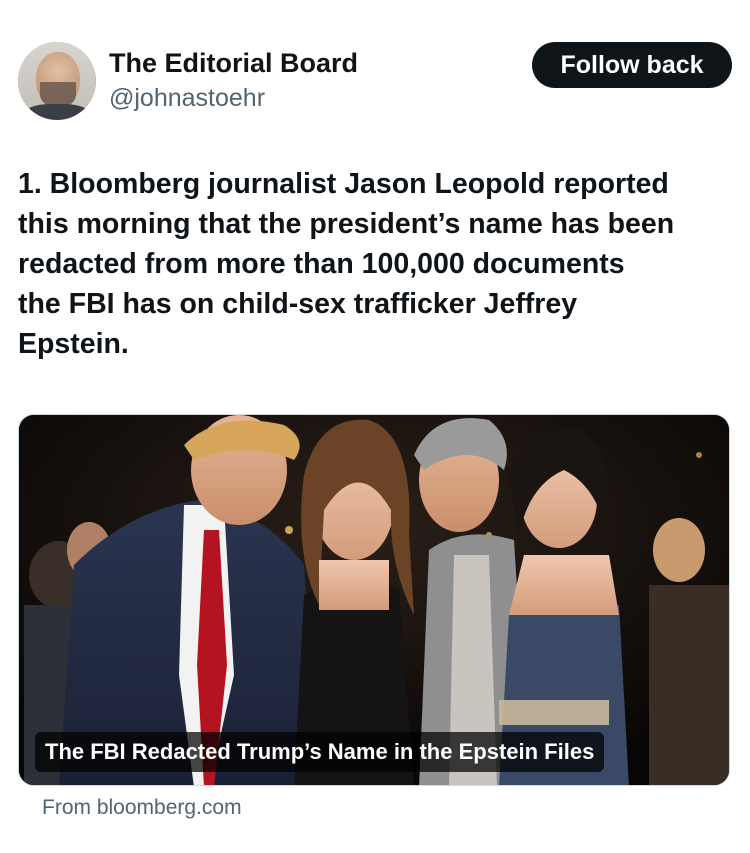 The image size is (750, 853). What do you see at coordinates (73, 344) in the screenshot?
I see `tweet-text-line: Epstein.` at bounding box center [73, 344].